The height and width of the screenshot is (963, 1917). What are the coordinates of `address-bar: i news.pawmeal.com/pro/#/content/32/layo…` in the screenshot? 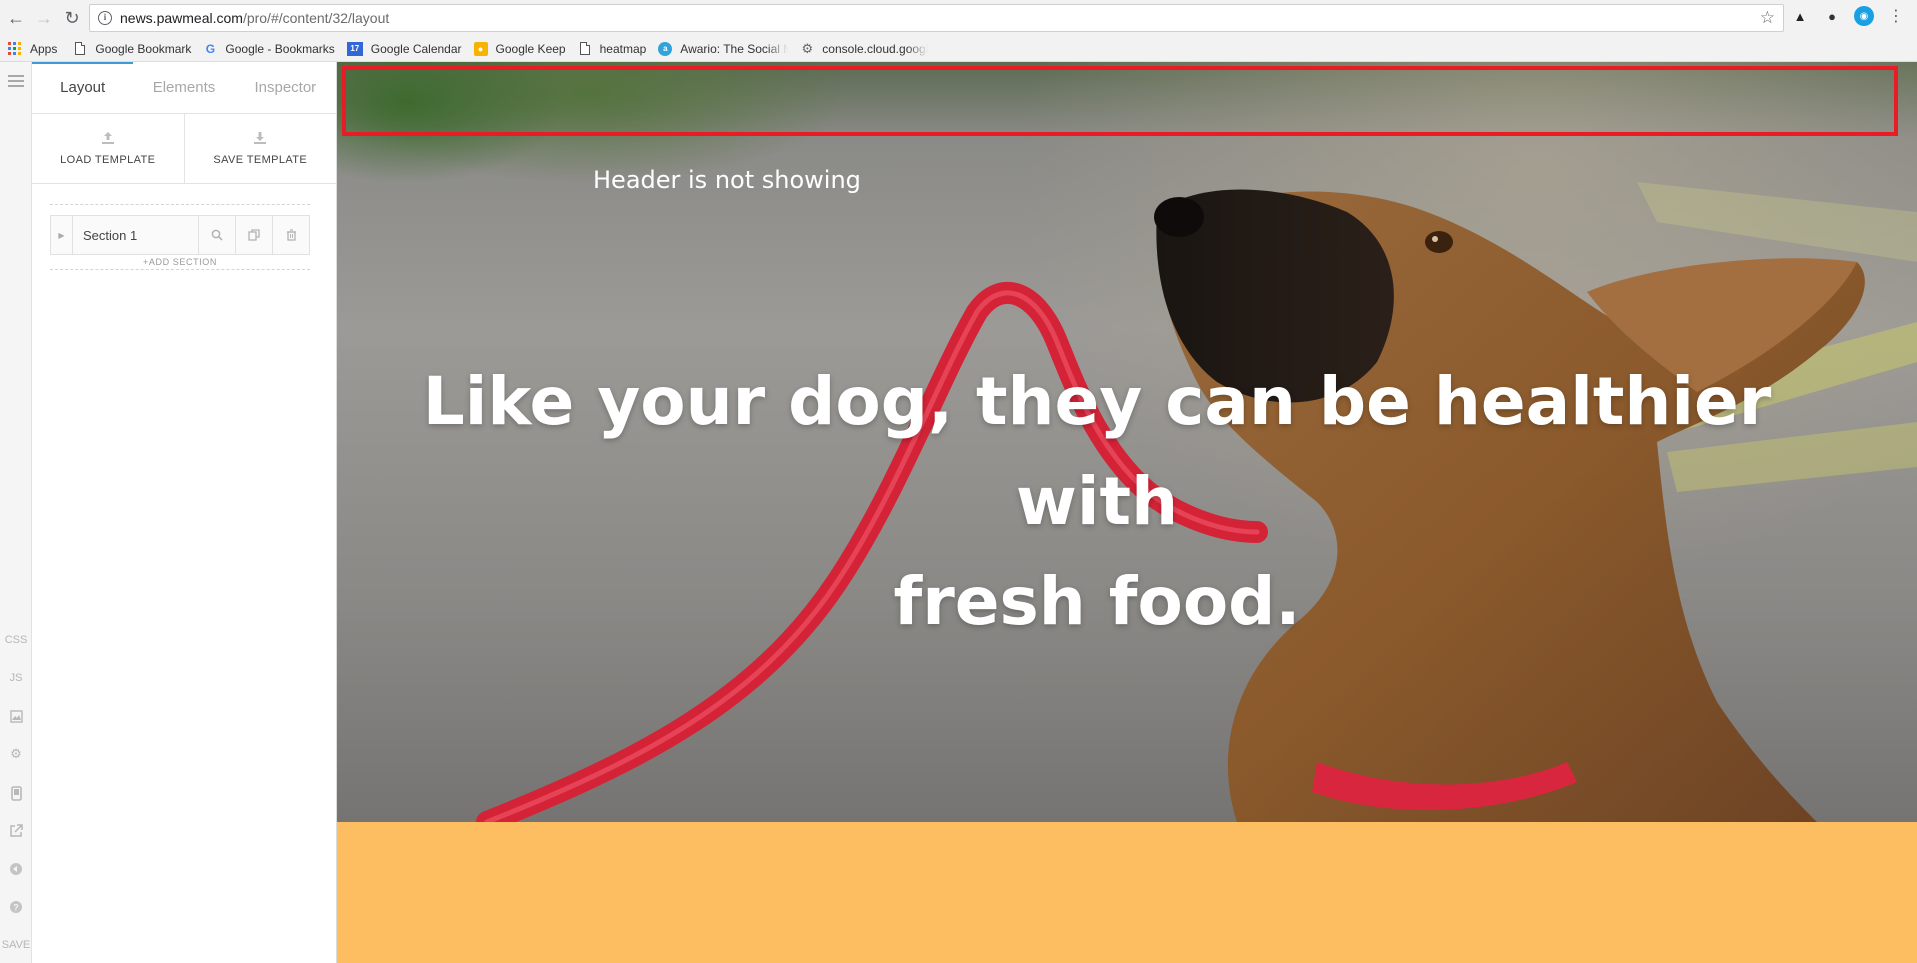 It's located at (936, 18).